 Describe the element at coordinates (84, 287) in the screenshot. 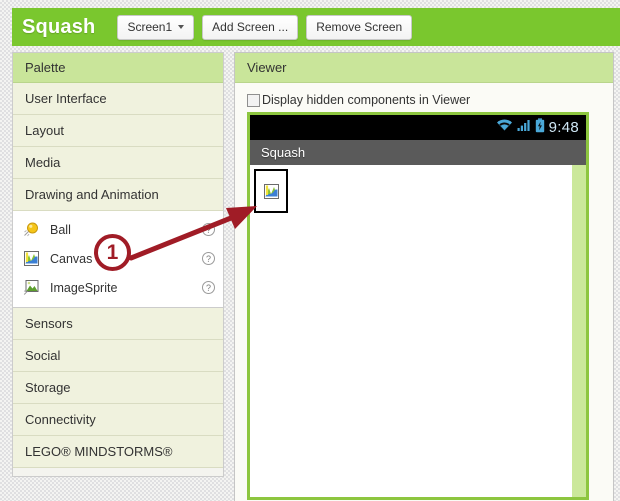

I see `palette-component-label: ImageSprite` at that location.